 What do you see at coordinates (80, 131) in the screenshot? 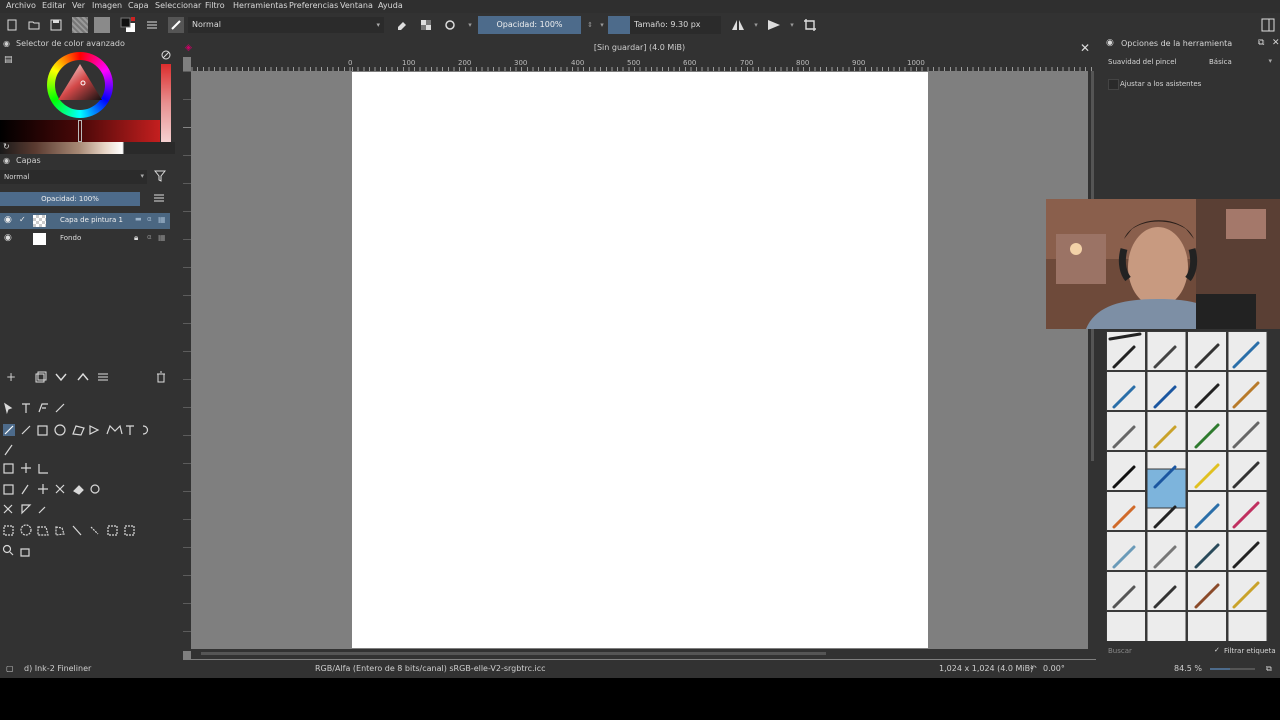
I see `shade-selector` at bounding box center [80, 131].